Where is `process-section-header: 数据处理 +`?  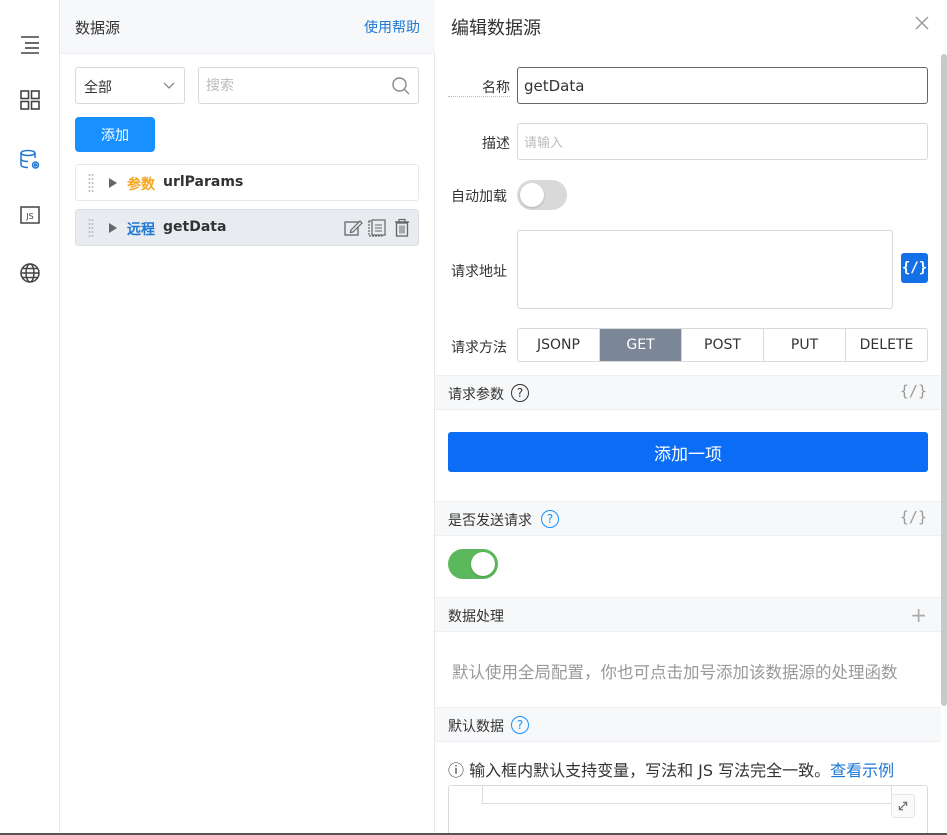 process-section-header: 数据处理 + is located at coordinates (688, 614).